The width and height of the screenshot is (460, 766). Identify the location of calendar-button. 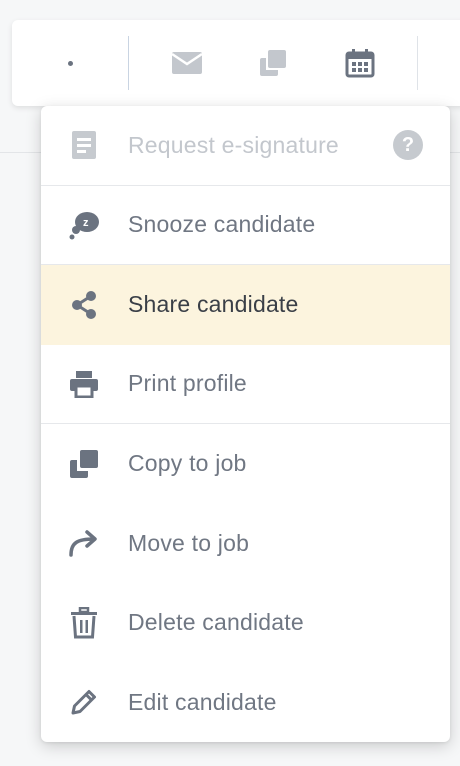
(360, 63).